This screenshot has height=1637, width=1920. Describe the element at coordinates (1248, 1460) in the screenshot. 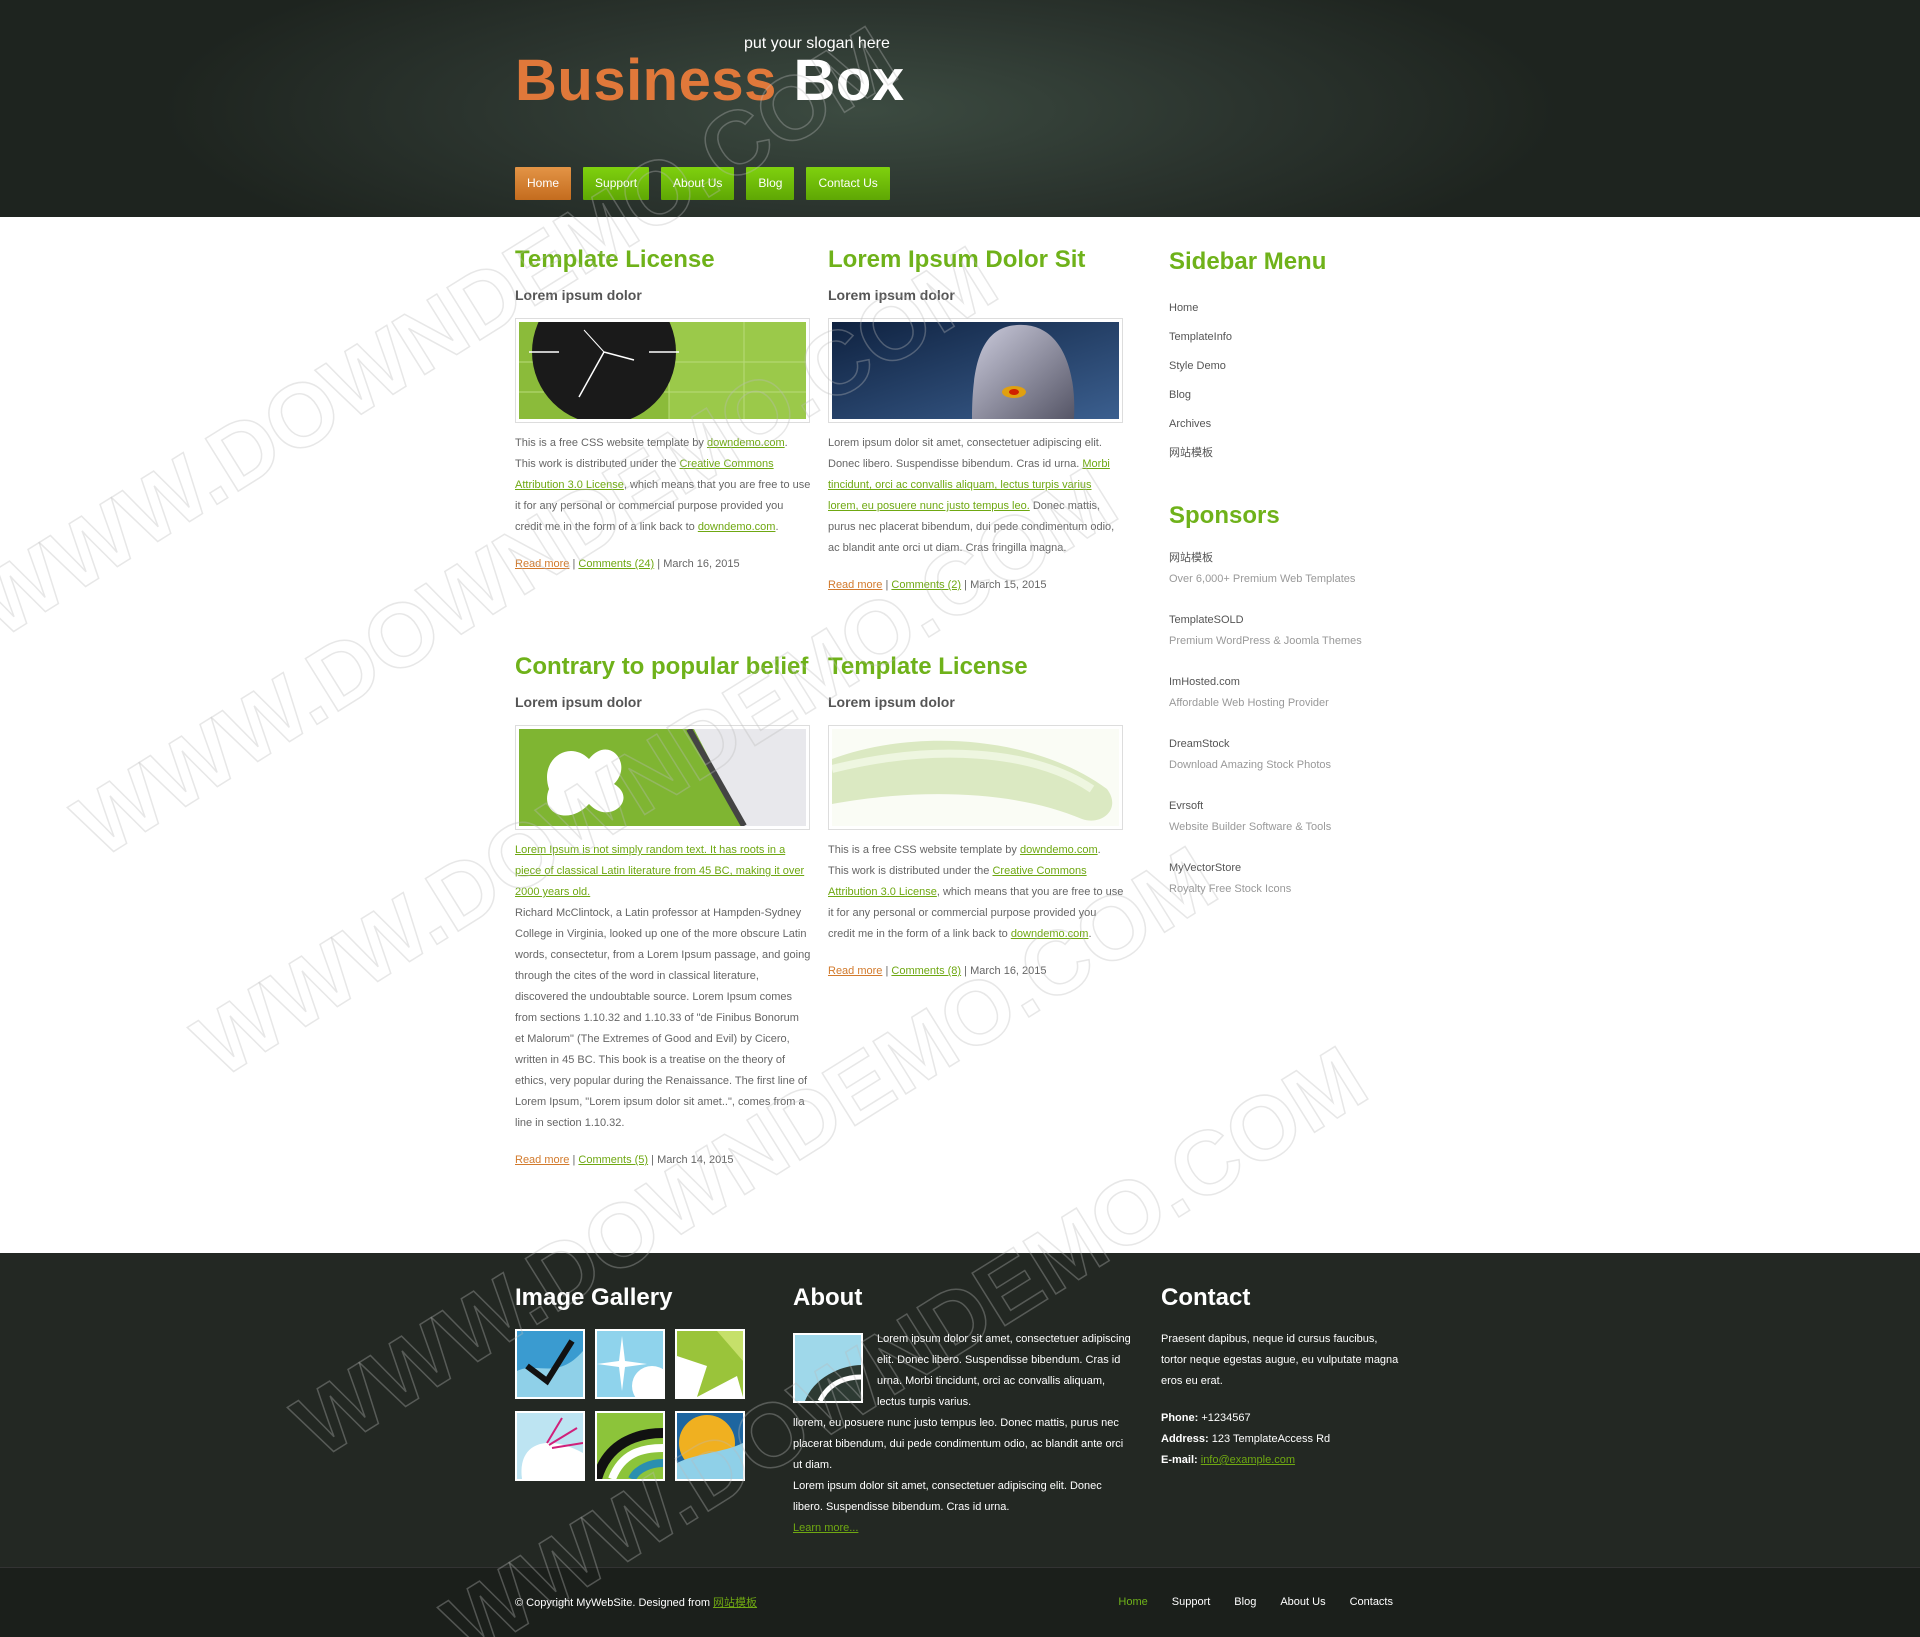

I see `email-link: info@example.com` at that location.